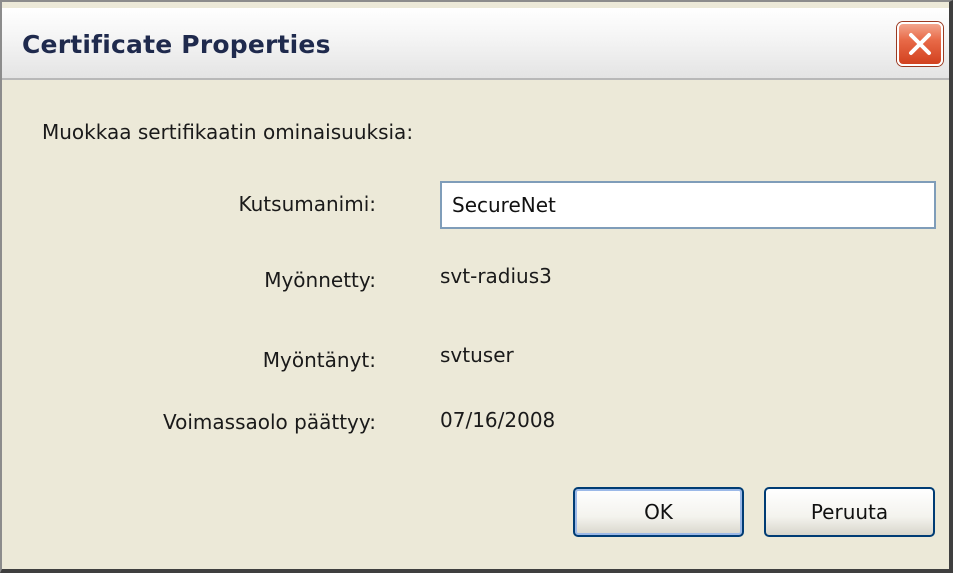 The height and width of the screenshot is (573, 953). What do you see at coordinates (849, 512) in the screenshot?
I see `cancel-button: Peruuta` at bounding box center [849, 512].